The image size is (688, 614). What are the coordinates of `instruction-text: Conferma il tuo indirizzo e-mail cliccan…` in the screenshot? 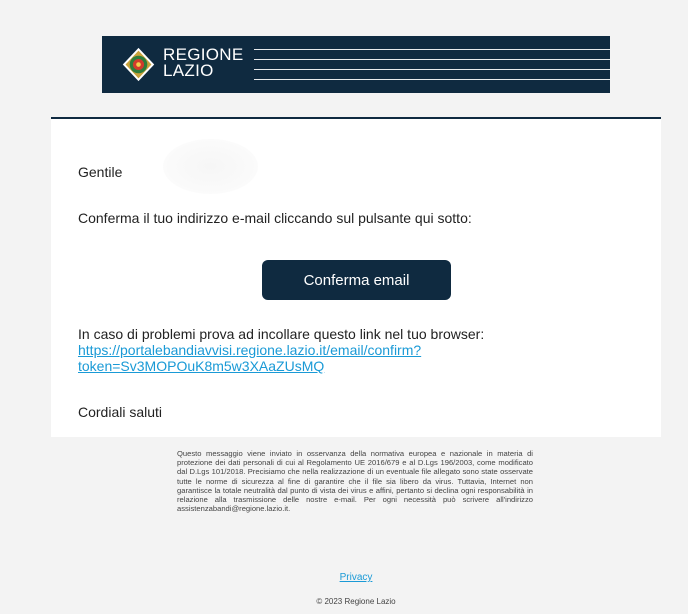 It's located at (275, 218).